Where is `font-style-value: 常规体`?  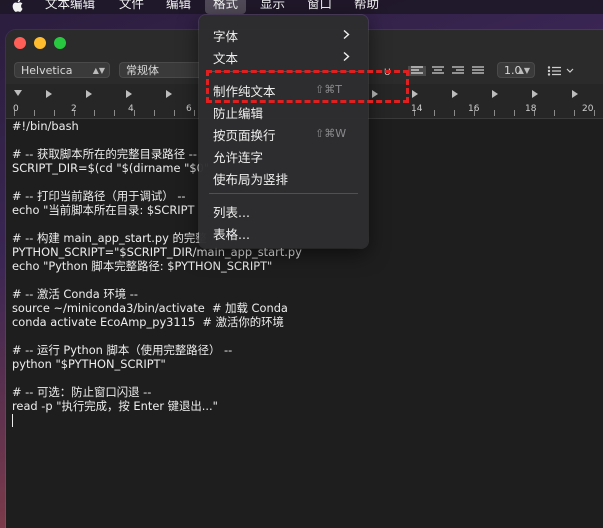 font-style-value: 常规体 is located at coordinates (142, 70).